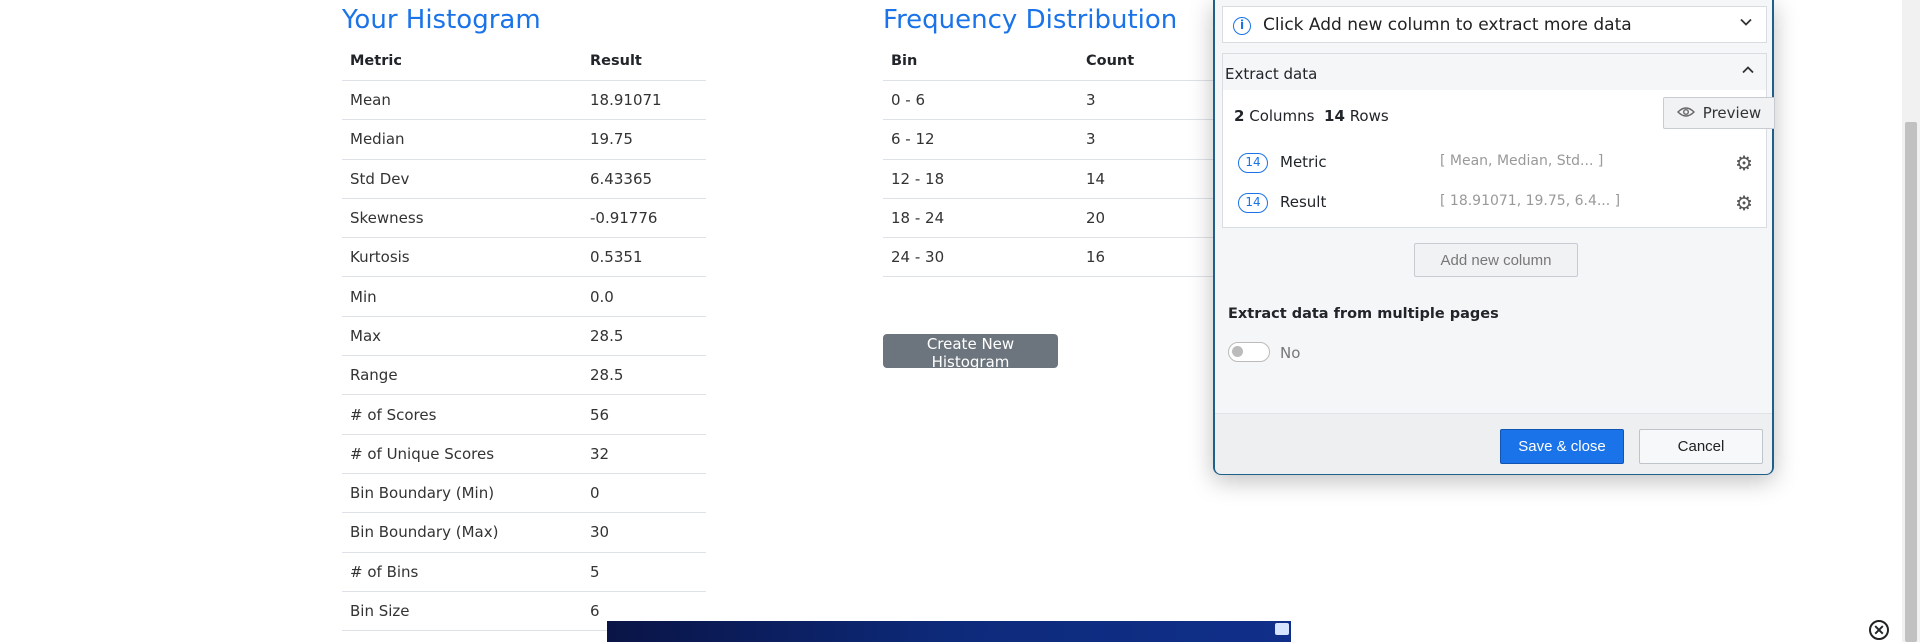  What do you see at coordinates (980, 179) in the screenshot?
I see `row-label-cell: 12 - 18` at bounding box center [980, 179].